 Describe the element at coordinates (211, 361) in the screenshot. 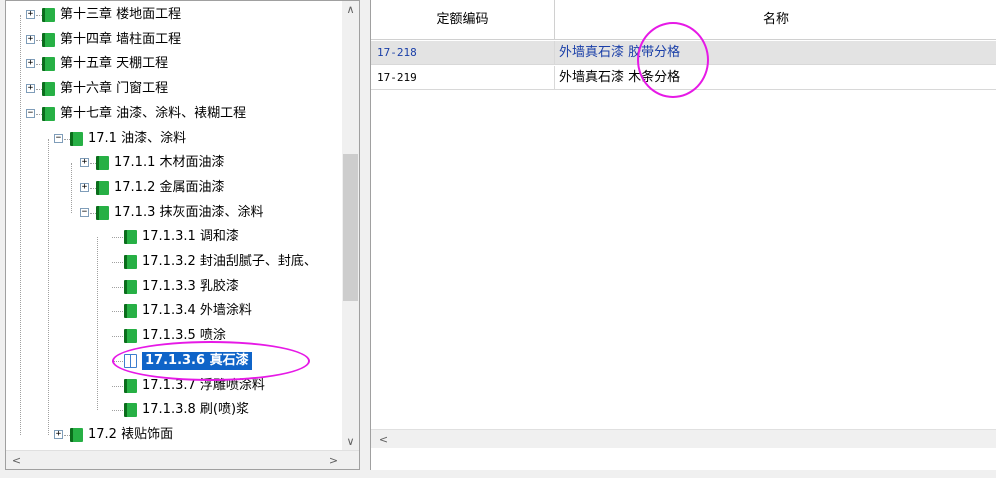

I see `highlight-circle-tree` at that location.